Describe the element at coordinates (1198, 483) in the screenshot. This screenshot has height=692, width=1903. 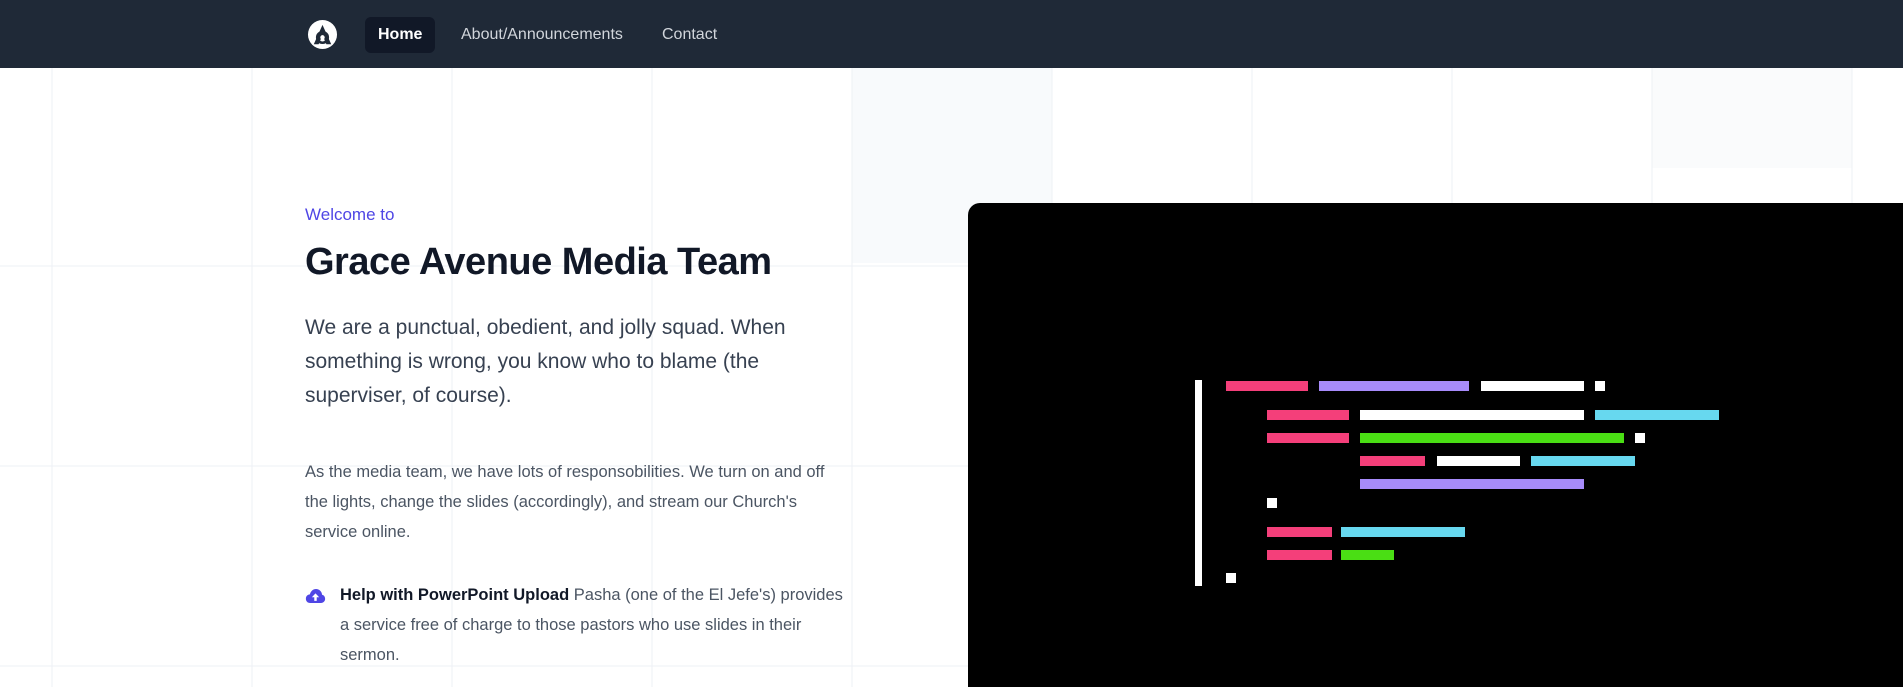
I see `code-gutter-bar` at that location.